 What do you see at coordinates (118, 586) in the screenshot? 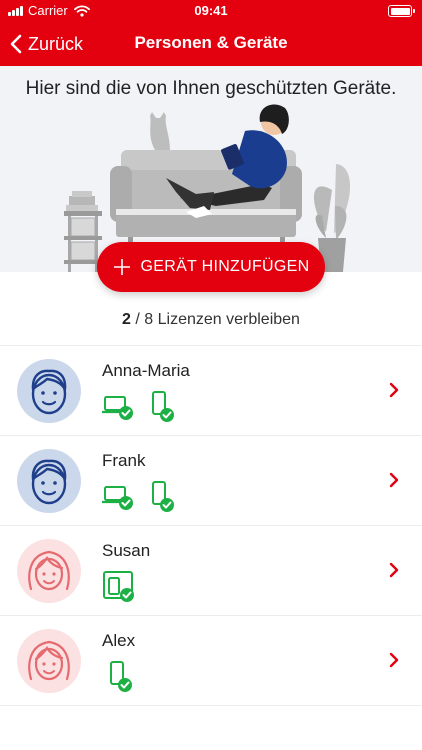
I see `multi-device-check-icon` at bounding box center [118, 586].